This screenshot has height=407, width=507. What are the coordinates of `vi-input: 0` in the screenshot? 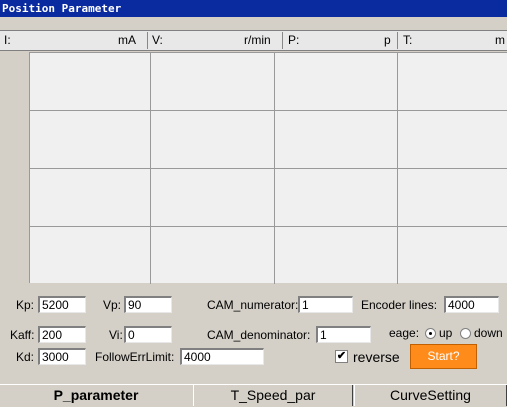 It's located at (148, 334).